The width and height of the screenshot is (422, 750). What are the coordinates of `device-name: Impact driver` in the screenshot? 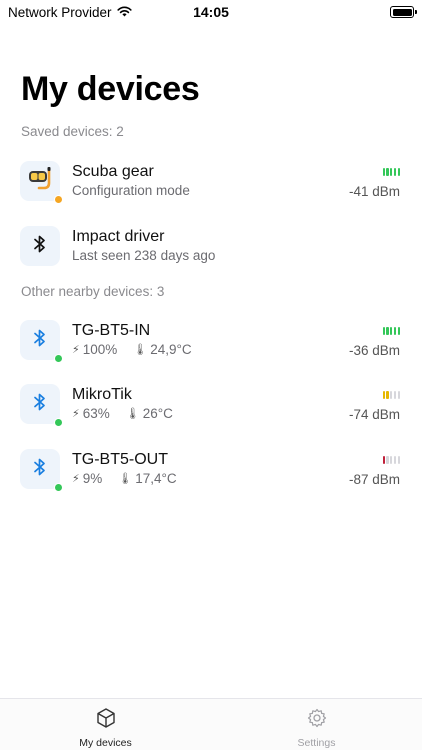 It's located at (118, 236).